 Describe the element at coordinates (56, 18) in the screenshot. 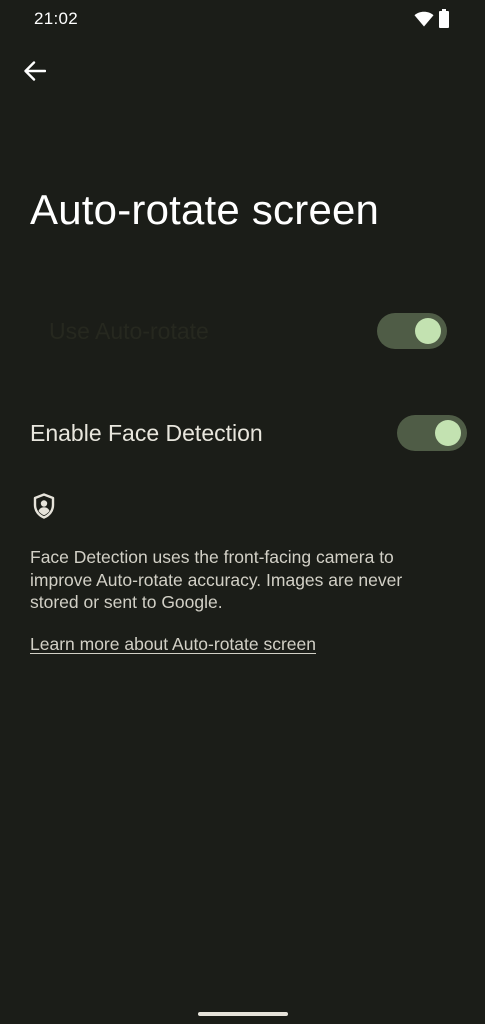

I see `status-time: 21:02` at that location.